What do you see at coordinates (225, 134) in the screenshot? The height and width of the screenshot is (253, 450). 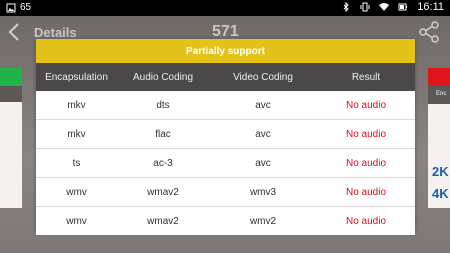 I see `table-row: mkv flac avc No audio` at bounding box center [225, 134].